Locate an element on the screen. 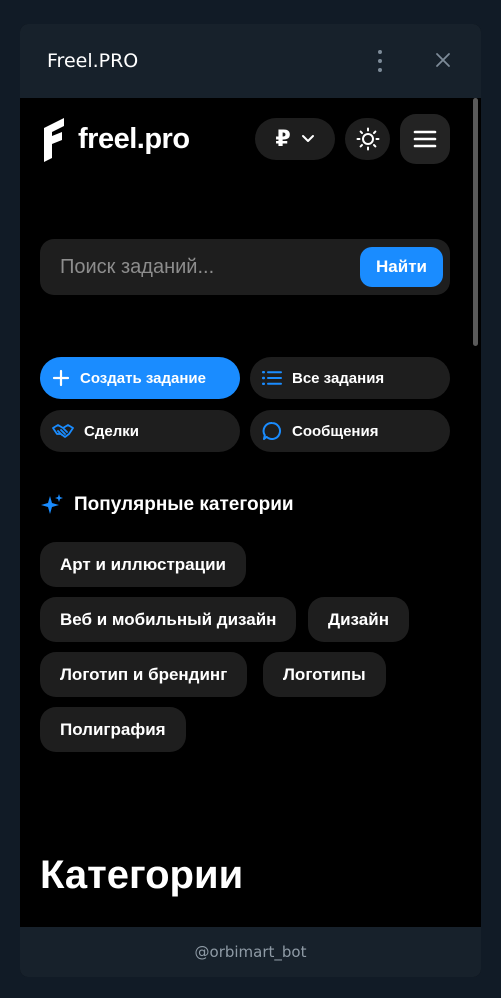 The width and height of the screenshot is (501, 998). deals-button: Сделки is located at coordinates (140, 431).